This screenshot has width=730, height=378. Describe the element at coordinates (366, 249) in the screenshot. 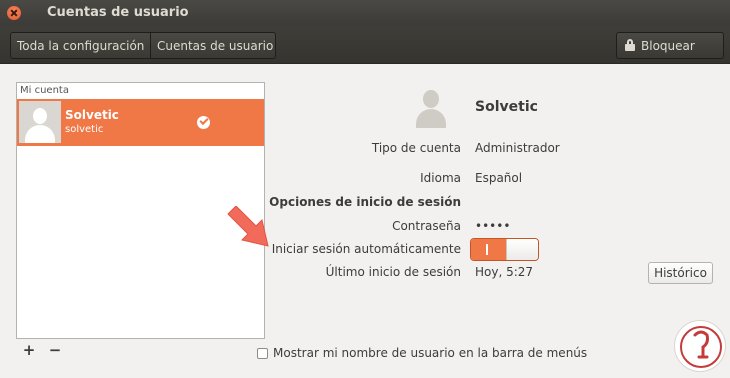

I see `autologin-label: Iniciar sesión automáticamente` at that location.